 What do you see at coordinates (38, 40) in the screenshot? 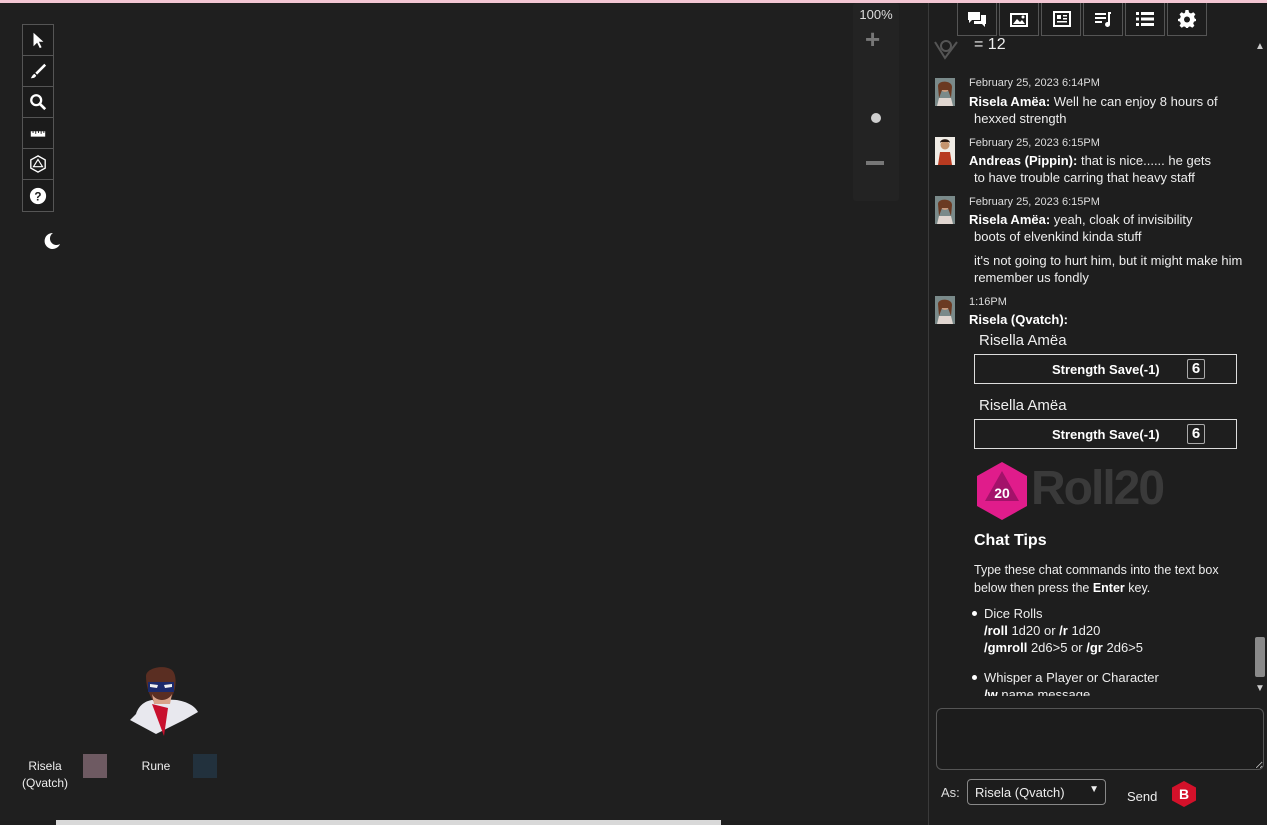
I see `select-tool-button` at bounding box center [38, 40].